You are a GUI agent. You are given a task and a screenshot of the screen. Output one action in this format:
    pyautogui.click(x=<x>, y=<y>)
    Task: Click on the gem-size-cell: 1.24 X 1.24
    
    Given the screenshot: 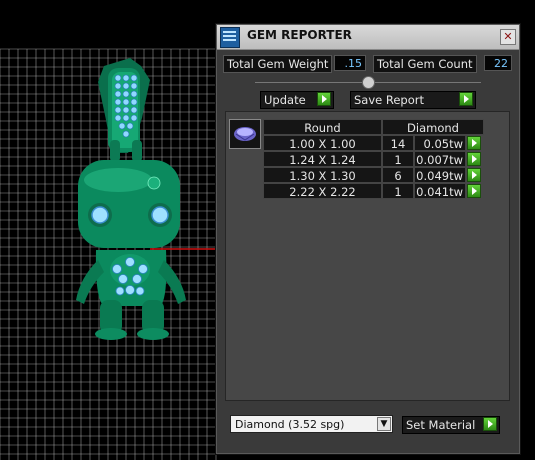 What is the action you would take?
    pyautogui.click(x=322, y=159)
    